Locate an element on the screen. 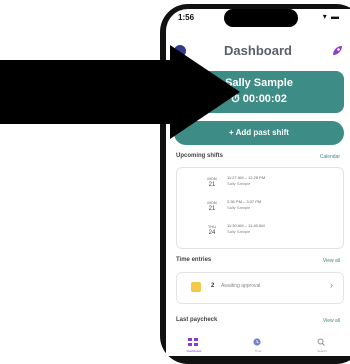  elapsed-timer: ⏱ 00:00:02 is located at coordinates (259, 99).